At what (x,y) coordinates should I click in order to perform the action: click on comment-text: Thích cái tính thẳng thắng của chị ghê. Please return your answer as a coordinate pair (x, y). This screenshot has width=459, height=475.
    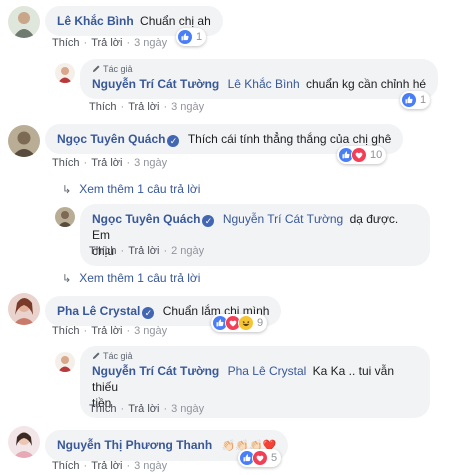
    Looking at the image, I should click on (289, 139).